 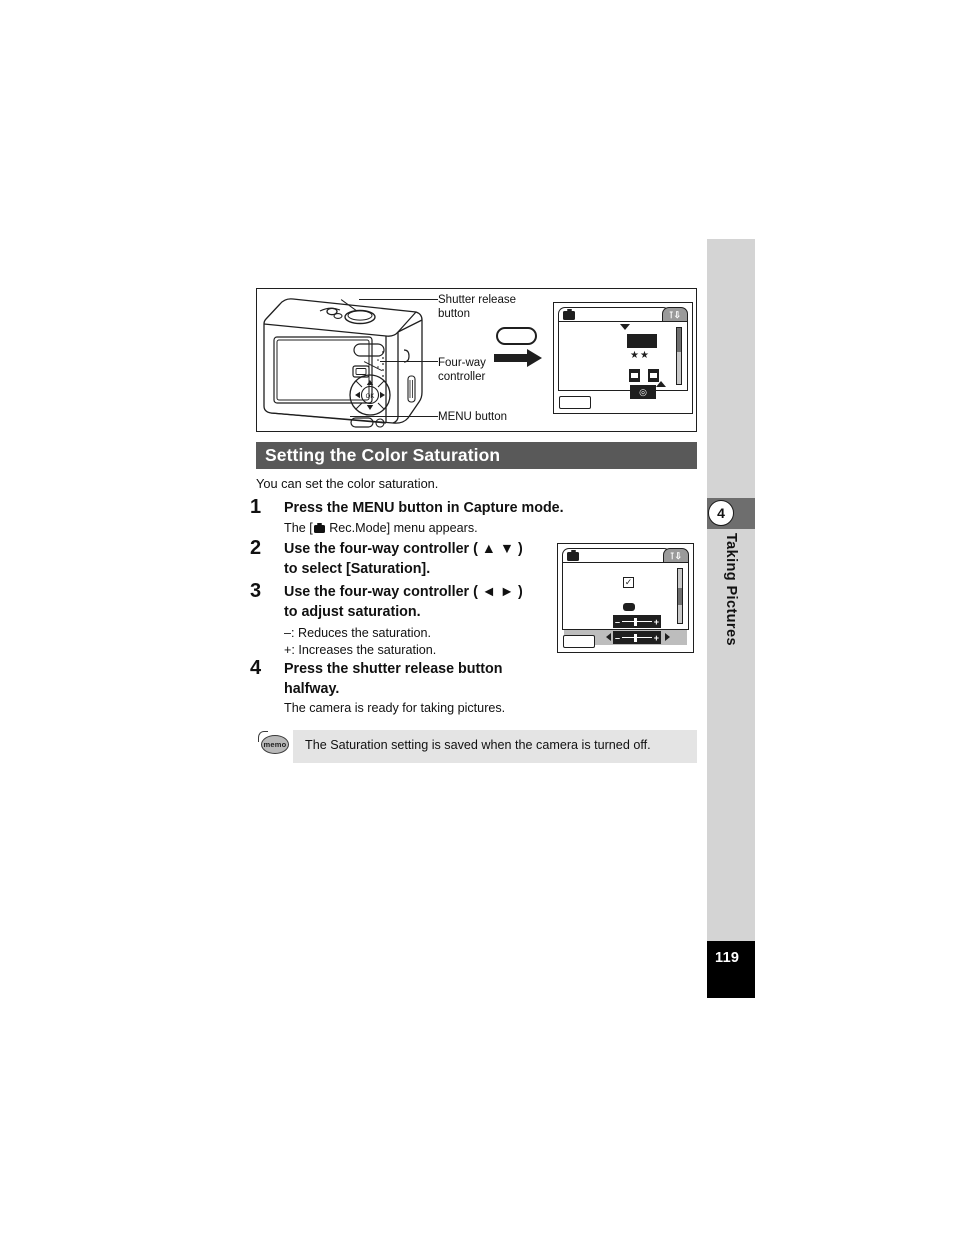 I want to click on callout-menu-line1: MENU button, so click(x=473, y=417).